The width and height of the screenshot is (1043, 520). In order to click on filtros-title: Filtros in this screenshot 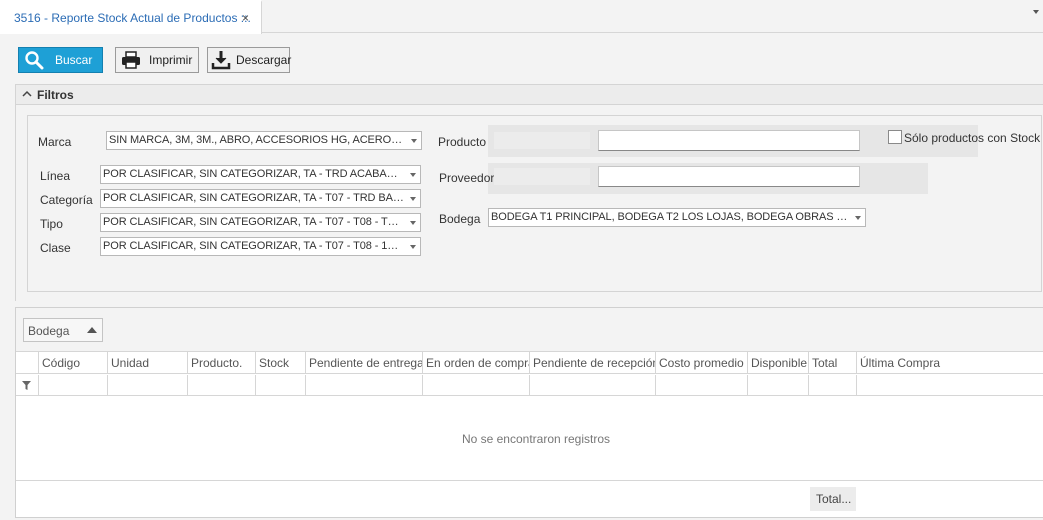, I will do `click(55, 95)`.